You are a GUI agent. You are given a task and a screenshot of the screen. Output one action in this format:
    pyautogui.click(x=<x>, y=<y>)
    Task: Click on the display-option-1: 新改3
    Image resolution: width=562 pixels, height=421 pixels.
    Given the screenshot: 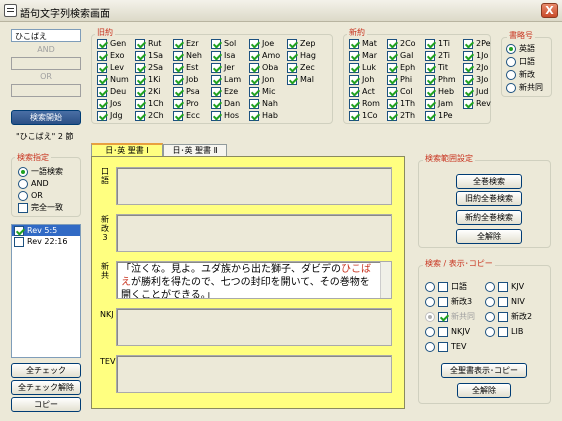 What is the action you would take?
    pyautogui.click(x=450, y=301)
    